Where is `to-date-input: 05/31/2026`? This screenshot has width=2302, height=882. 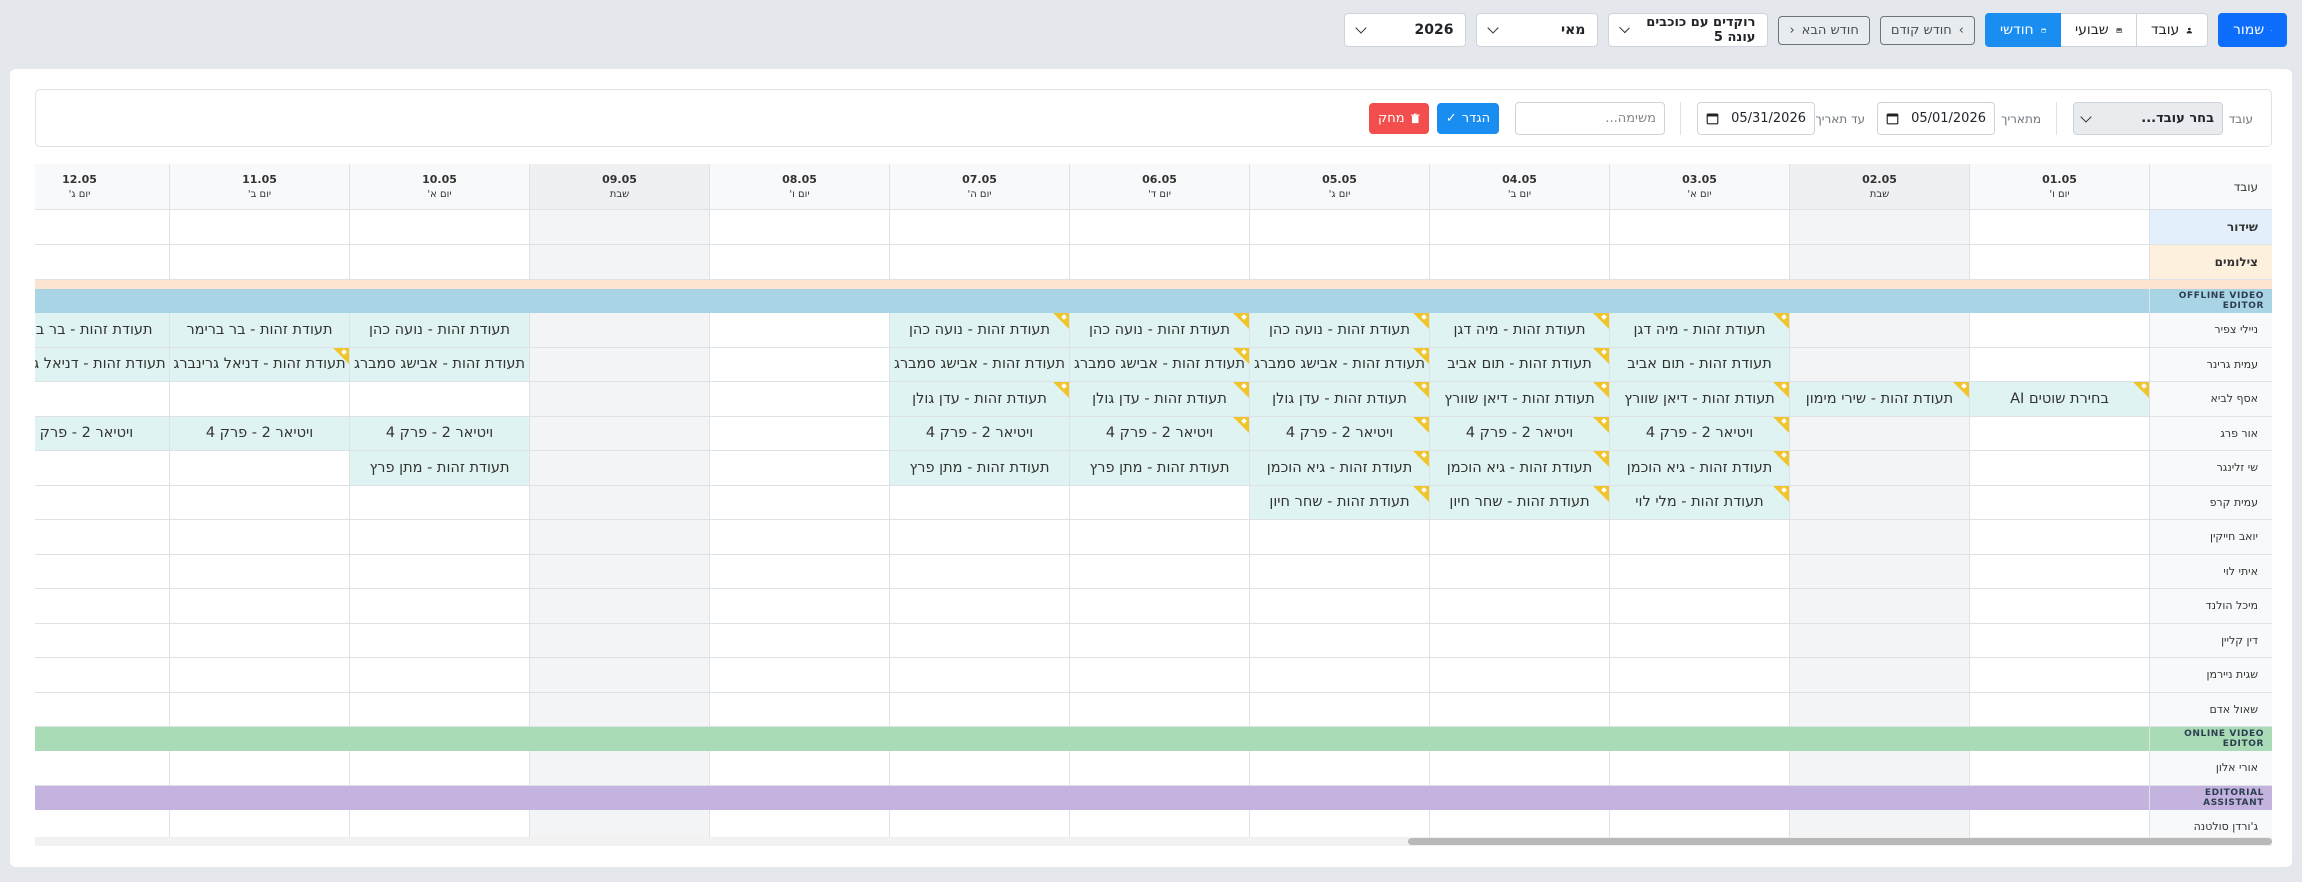
to-date-input: 05/31/2026 is located at coordinates (1756, 118).